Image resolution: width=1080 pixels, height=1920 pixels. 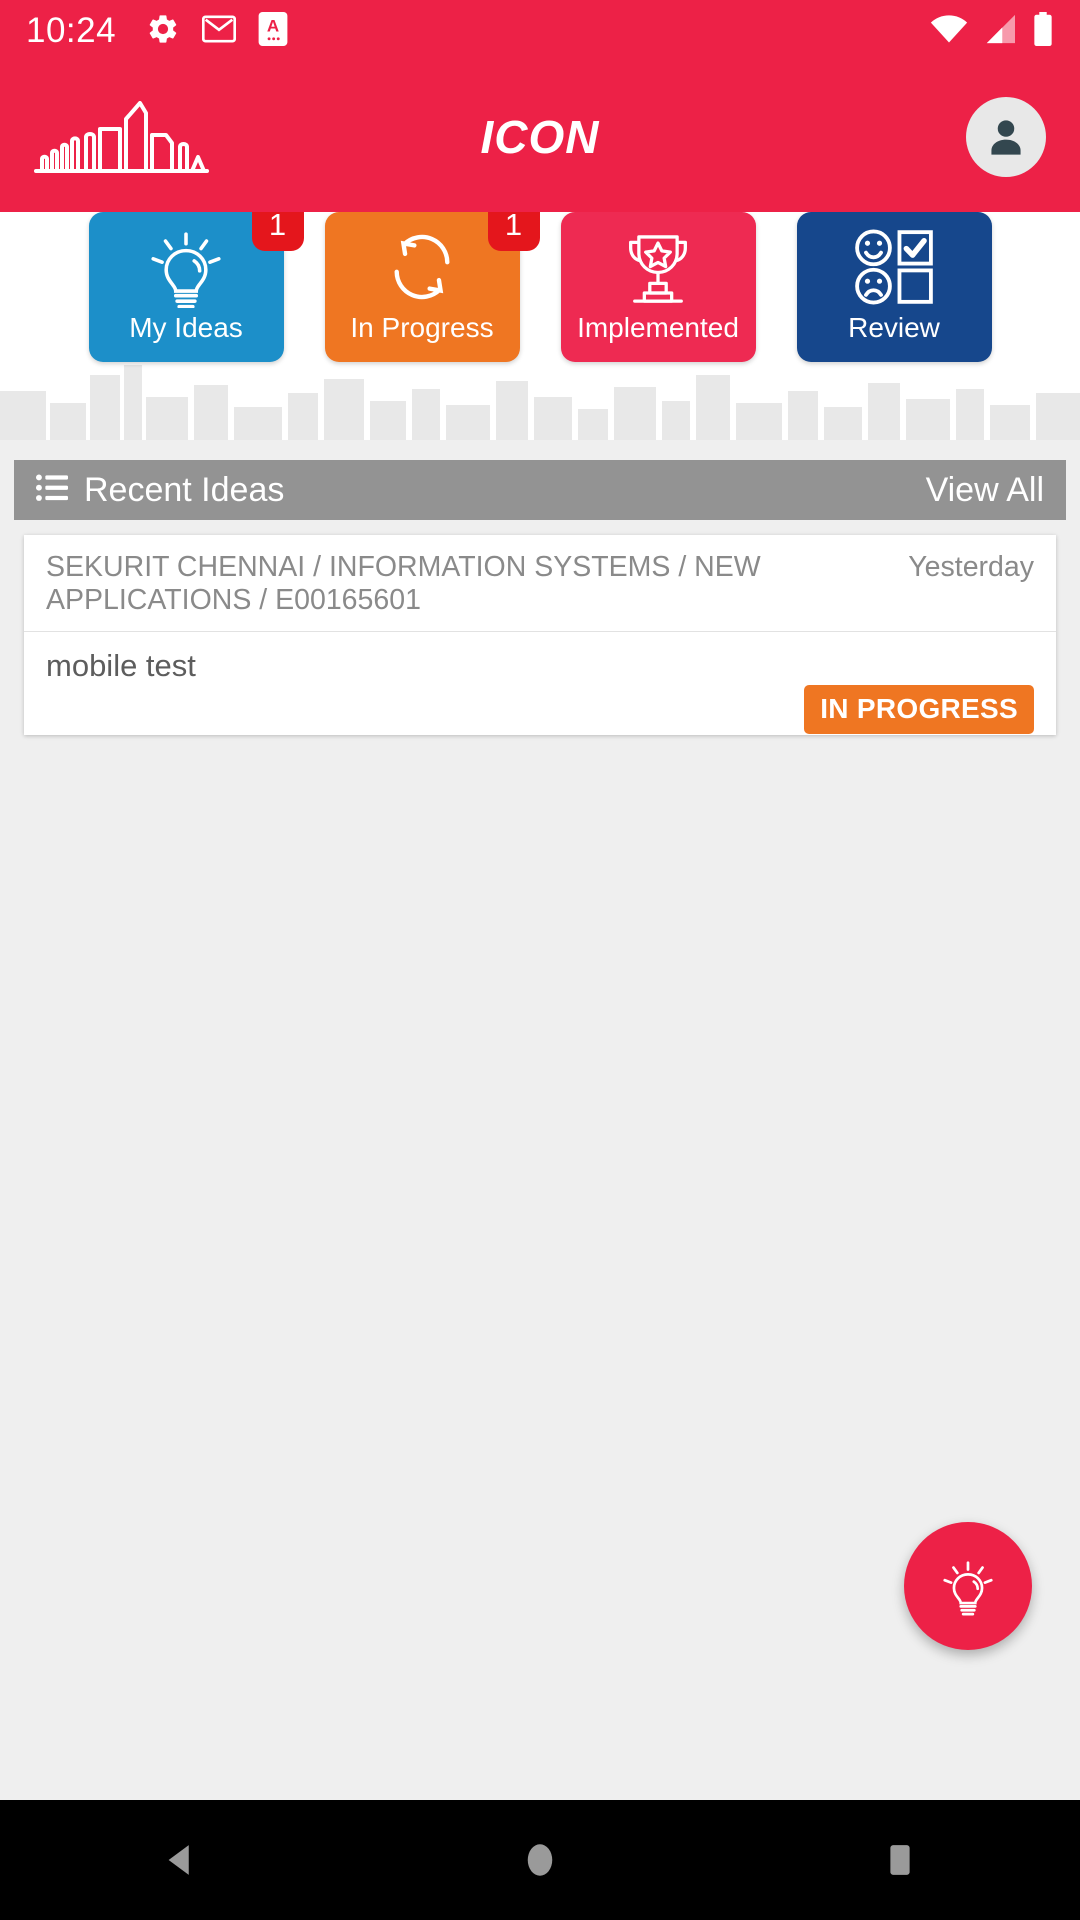 I want to click on add-idea-fab, so click(x=968, y=1586).